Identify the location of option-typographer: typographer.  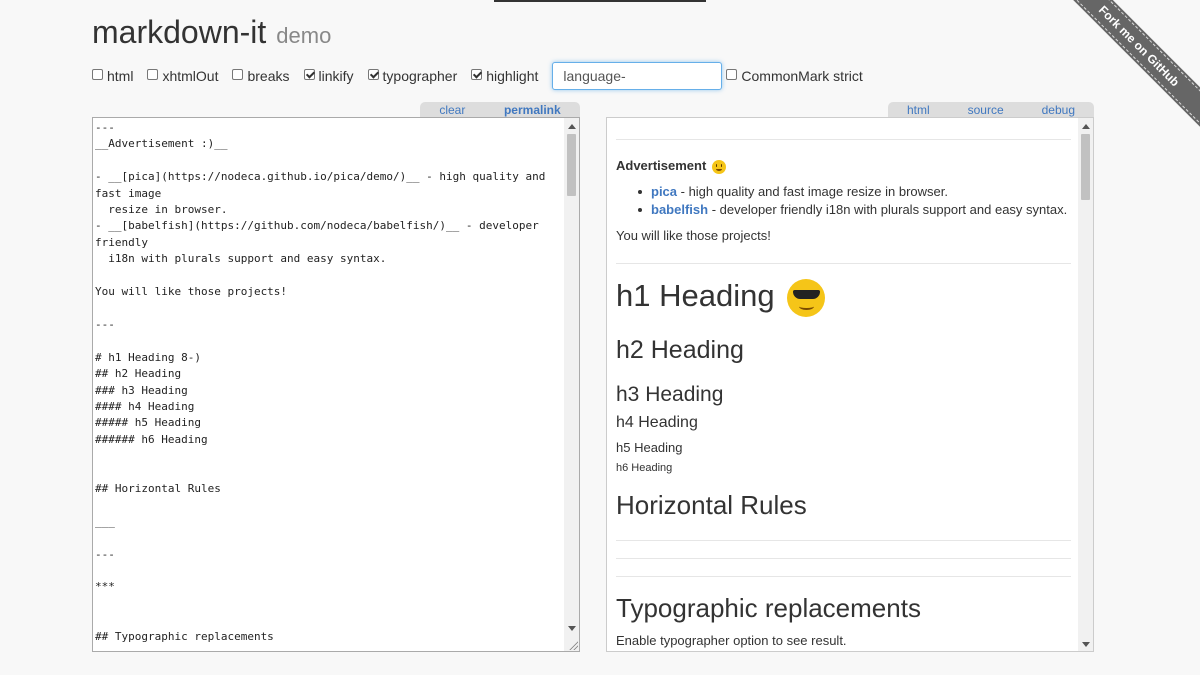
(412, 76).